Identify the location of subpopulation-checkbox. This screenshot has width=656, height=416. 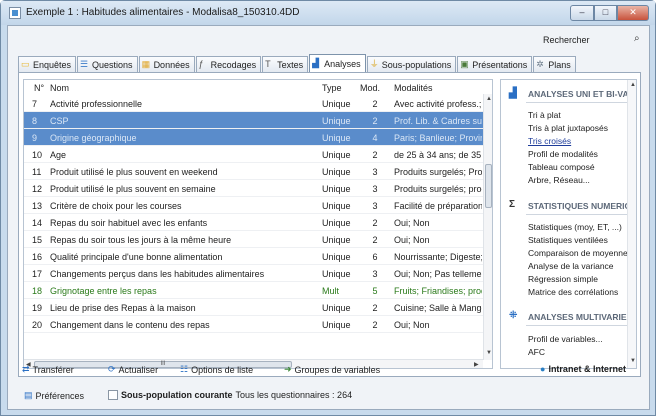
(113, 395).